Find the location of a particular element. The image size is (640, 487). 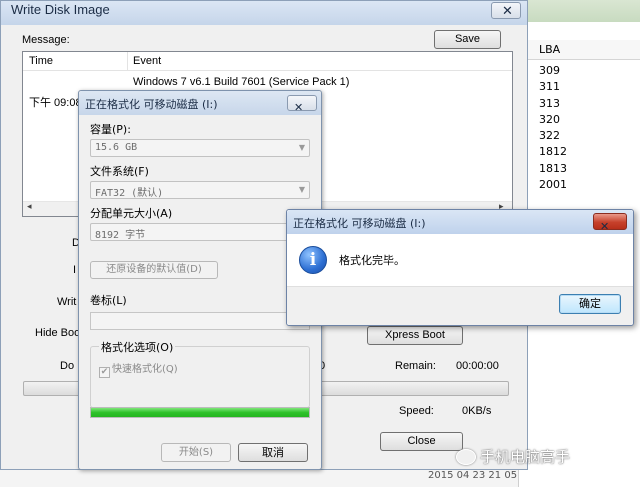

restore-defaults-button: 还原设备的默认值(D) is located at coordinates (154, 270).